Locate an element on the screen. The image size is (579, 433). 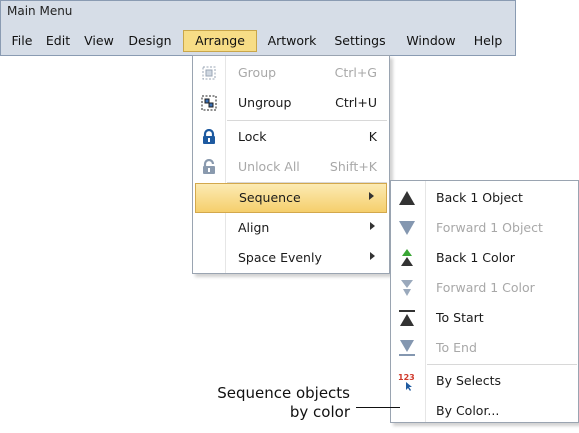
ungroup-shortcut: Ctrl+U is located at coordinates (356, 102).